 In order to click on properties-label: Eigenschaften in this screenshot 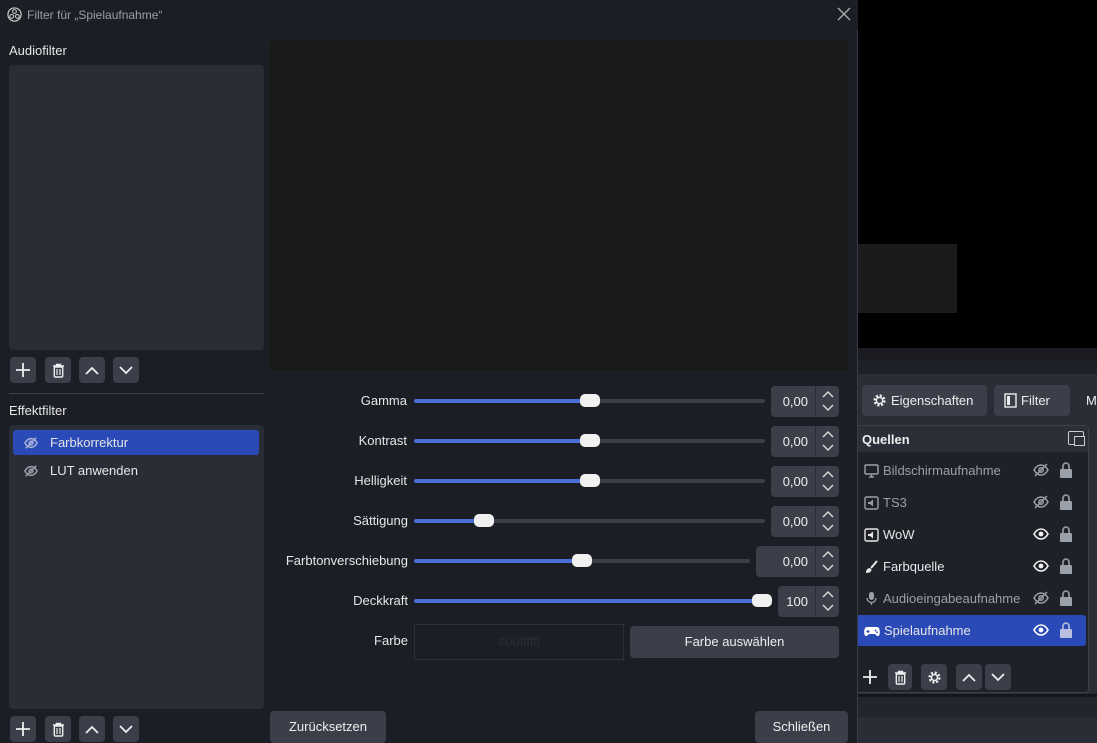, I will do `click(932, 400)`.